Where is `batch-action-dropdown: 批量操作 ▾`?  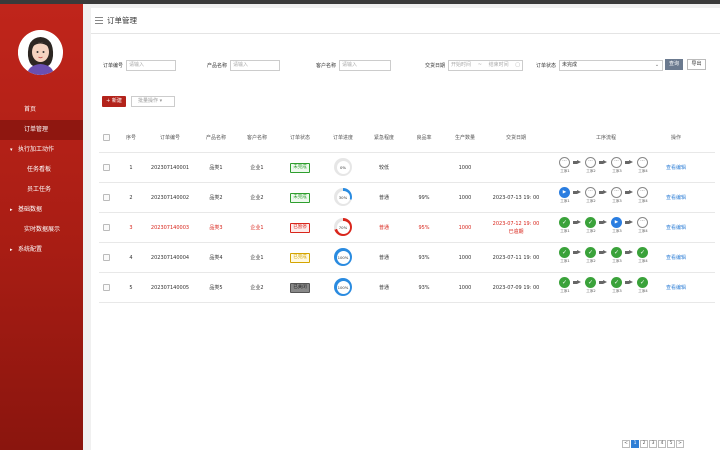
batch-action-dropdown: 批量操作 ▾ is located at coordinates (153, 101).